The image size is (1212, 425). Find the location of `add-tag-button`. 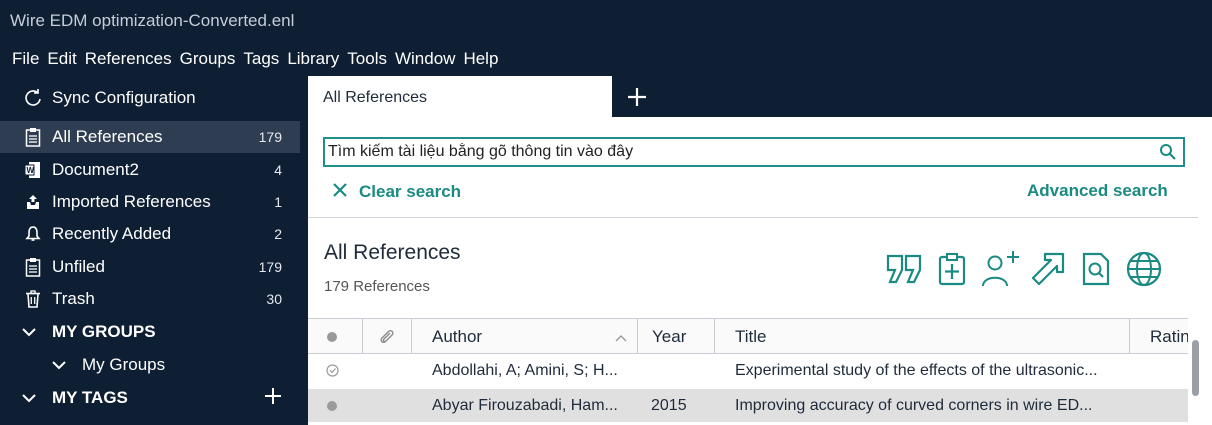

add-tag-button is located at coordinates (262, 398).